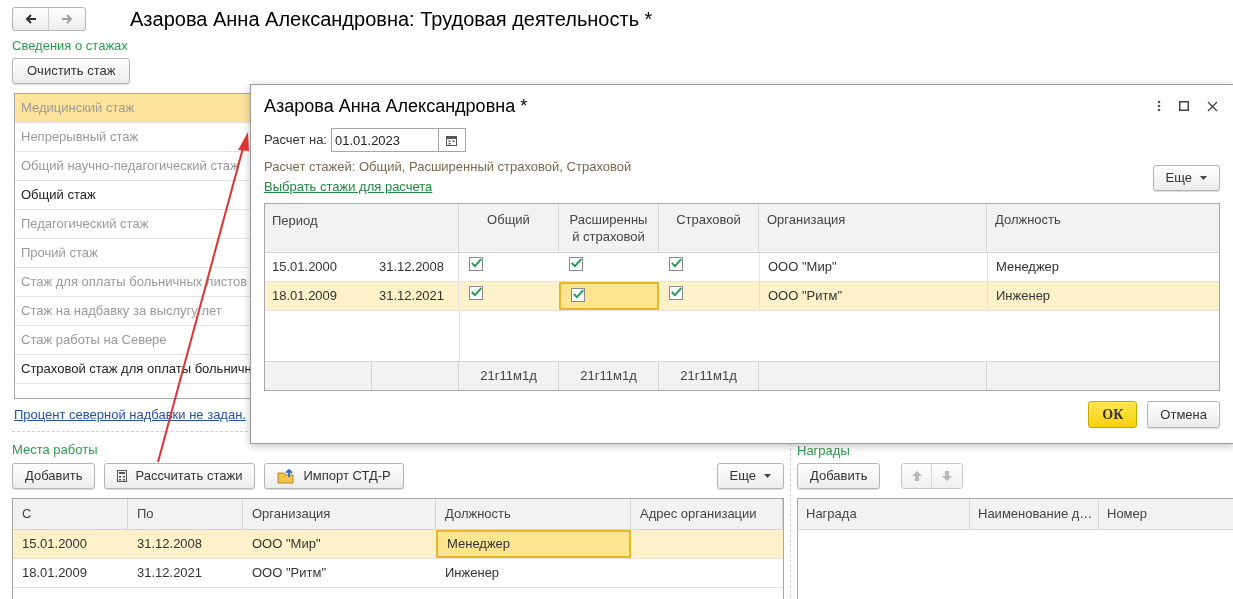  What do you see at coordinates (396, 106) in the screenshot?
I see `dialog-title: Азарова Анна Александровна *` at bounding box center [396, 106].